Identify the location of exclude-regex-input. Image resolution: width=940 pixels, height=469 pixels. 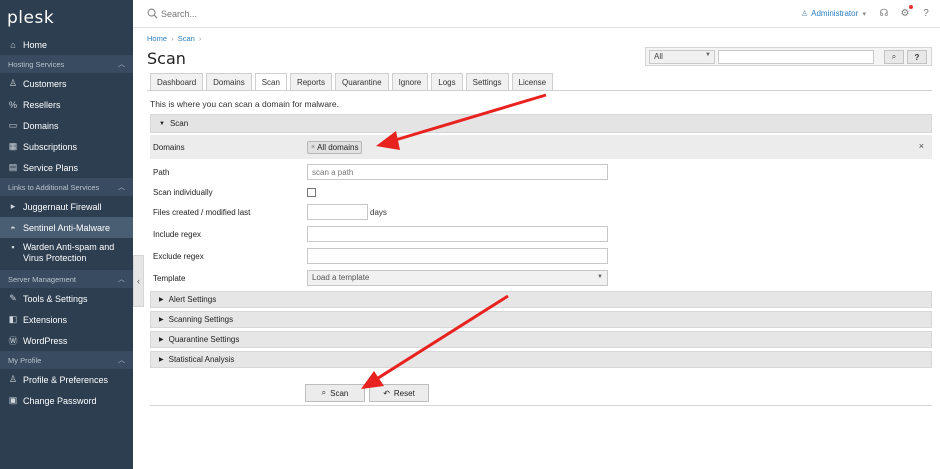
(457, 256).